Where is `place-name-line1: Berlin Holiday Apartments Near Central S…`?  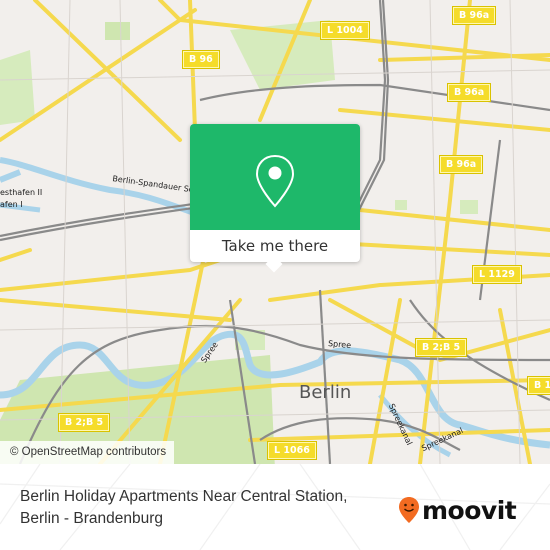
place-name-line1: Berlin Holiday Apartments Near Central S… is located at coordinates (184, 496).